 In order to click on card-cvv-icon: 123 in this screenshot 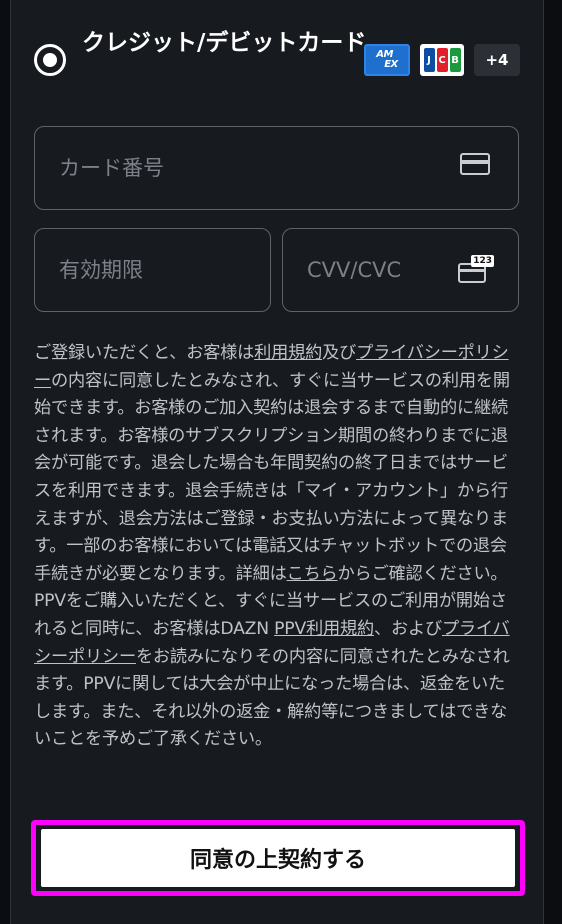, I will do `click(476, 269)`.